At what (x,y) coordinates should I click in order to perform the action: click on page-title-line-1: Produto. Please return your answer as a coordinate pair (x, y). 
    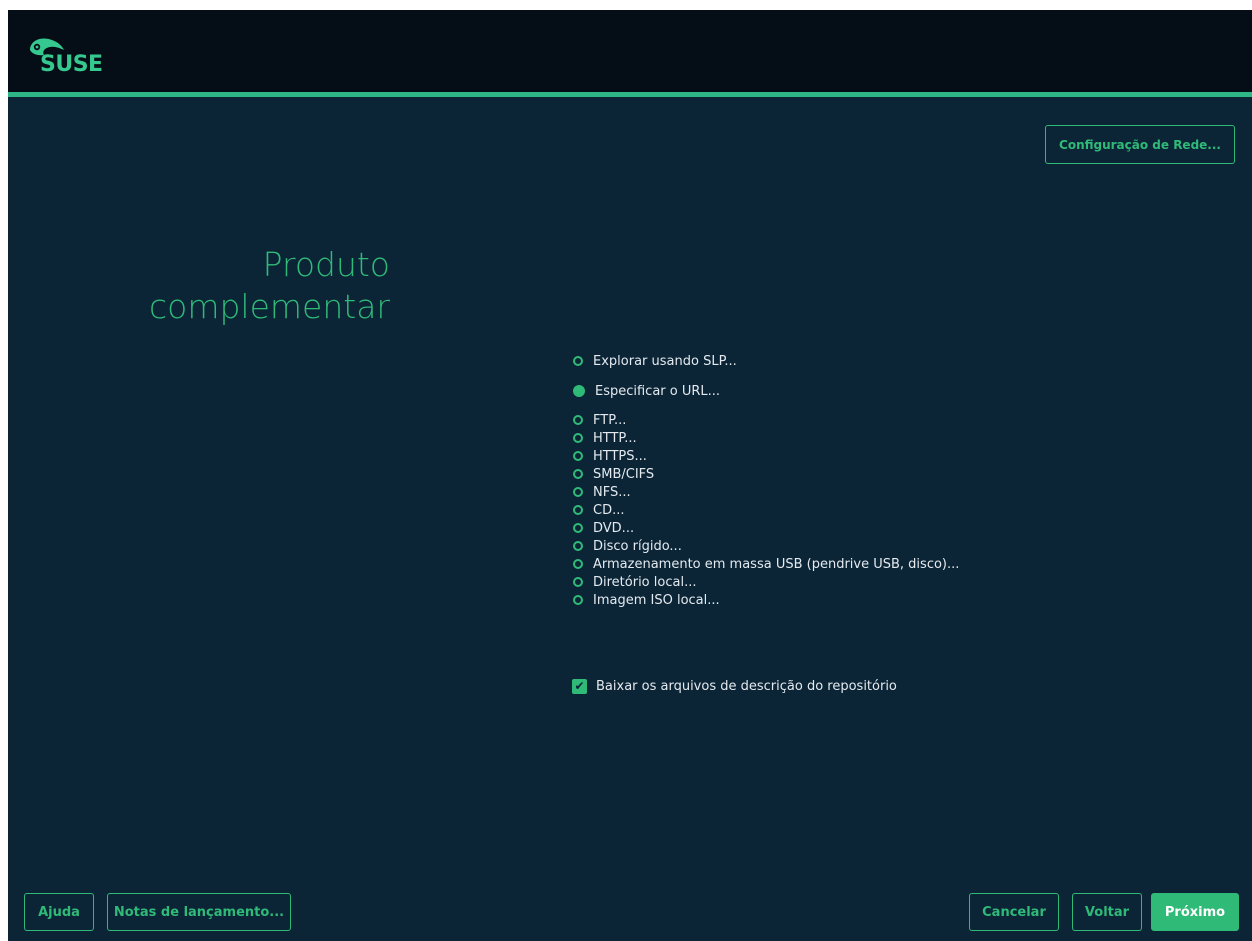
    Looking at the image, I should click on (326, 264).